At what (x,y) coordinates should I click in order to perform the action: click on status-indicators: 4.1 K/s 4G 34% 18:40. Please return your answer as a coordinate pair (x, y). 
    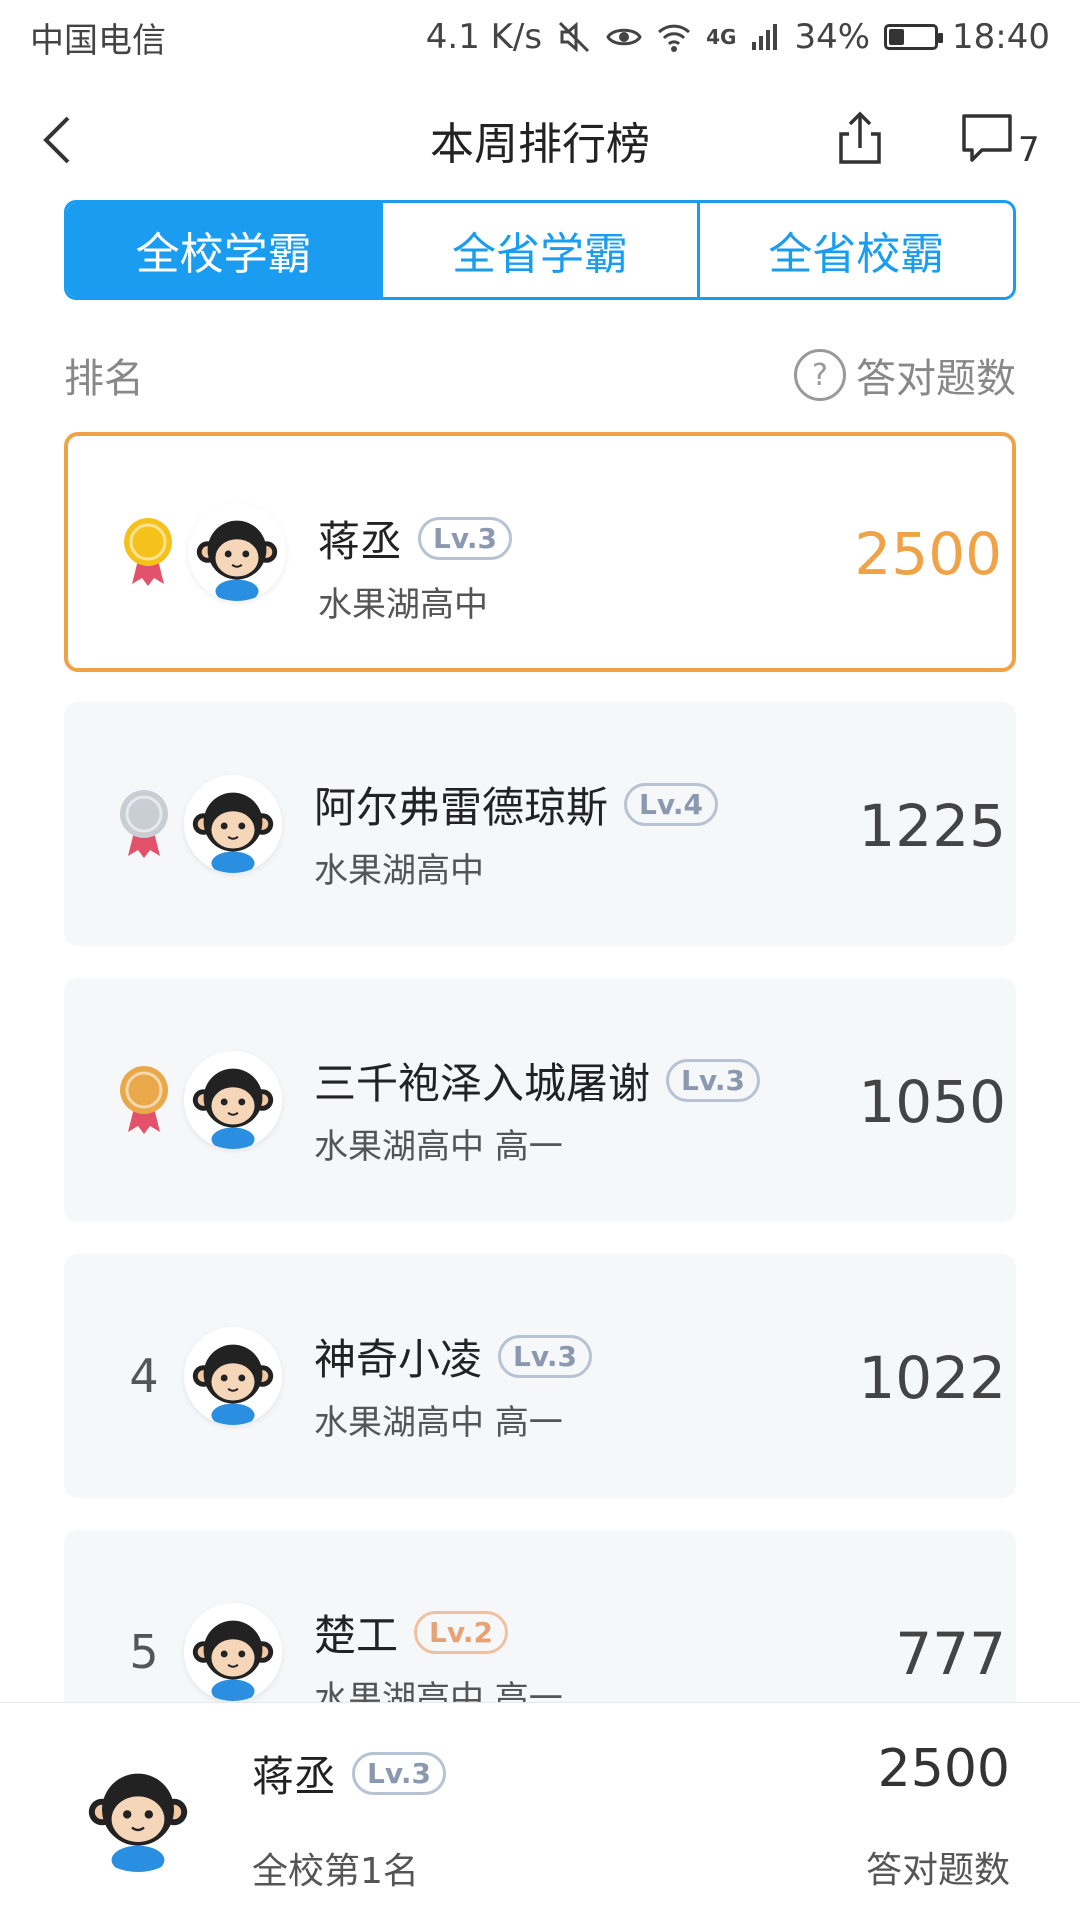
    Looking at the image, I should click on (738, 37).